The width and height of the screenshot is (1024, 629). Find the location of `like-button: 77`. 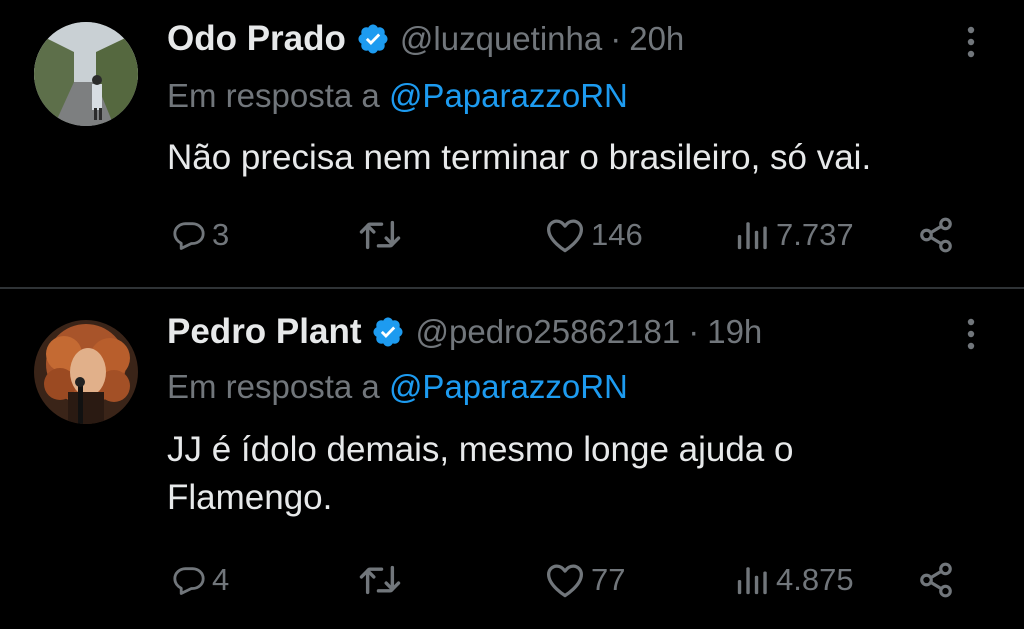

like-button: 77 is located at coordinates (585, 580).